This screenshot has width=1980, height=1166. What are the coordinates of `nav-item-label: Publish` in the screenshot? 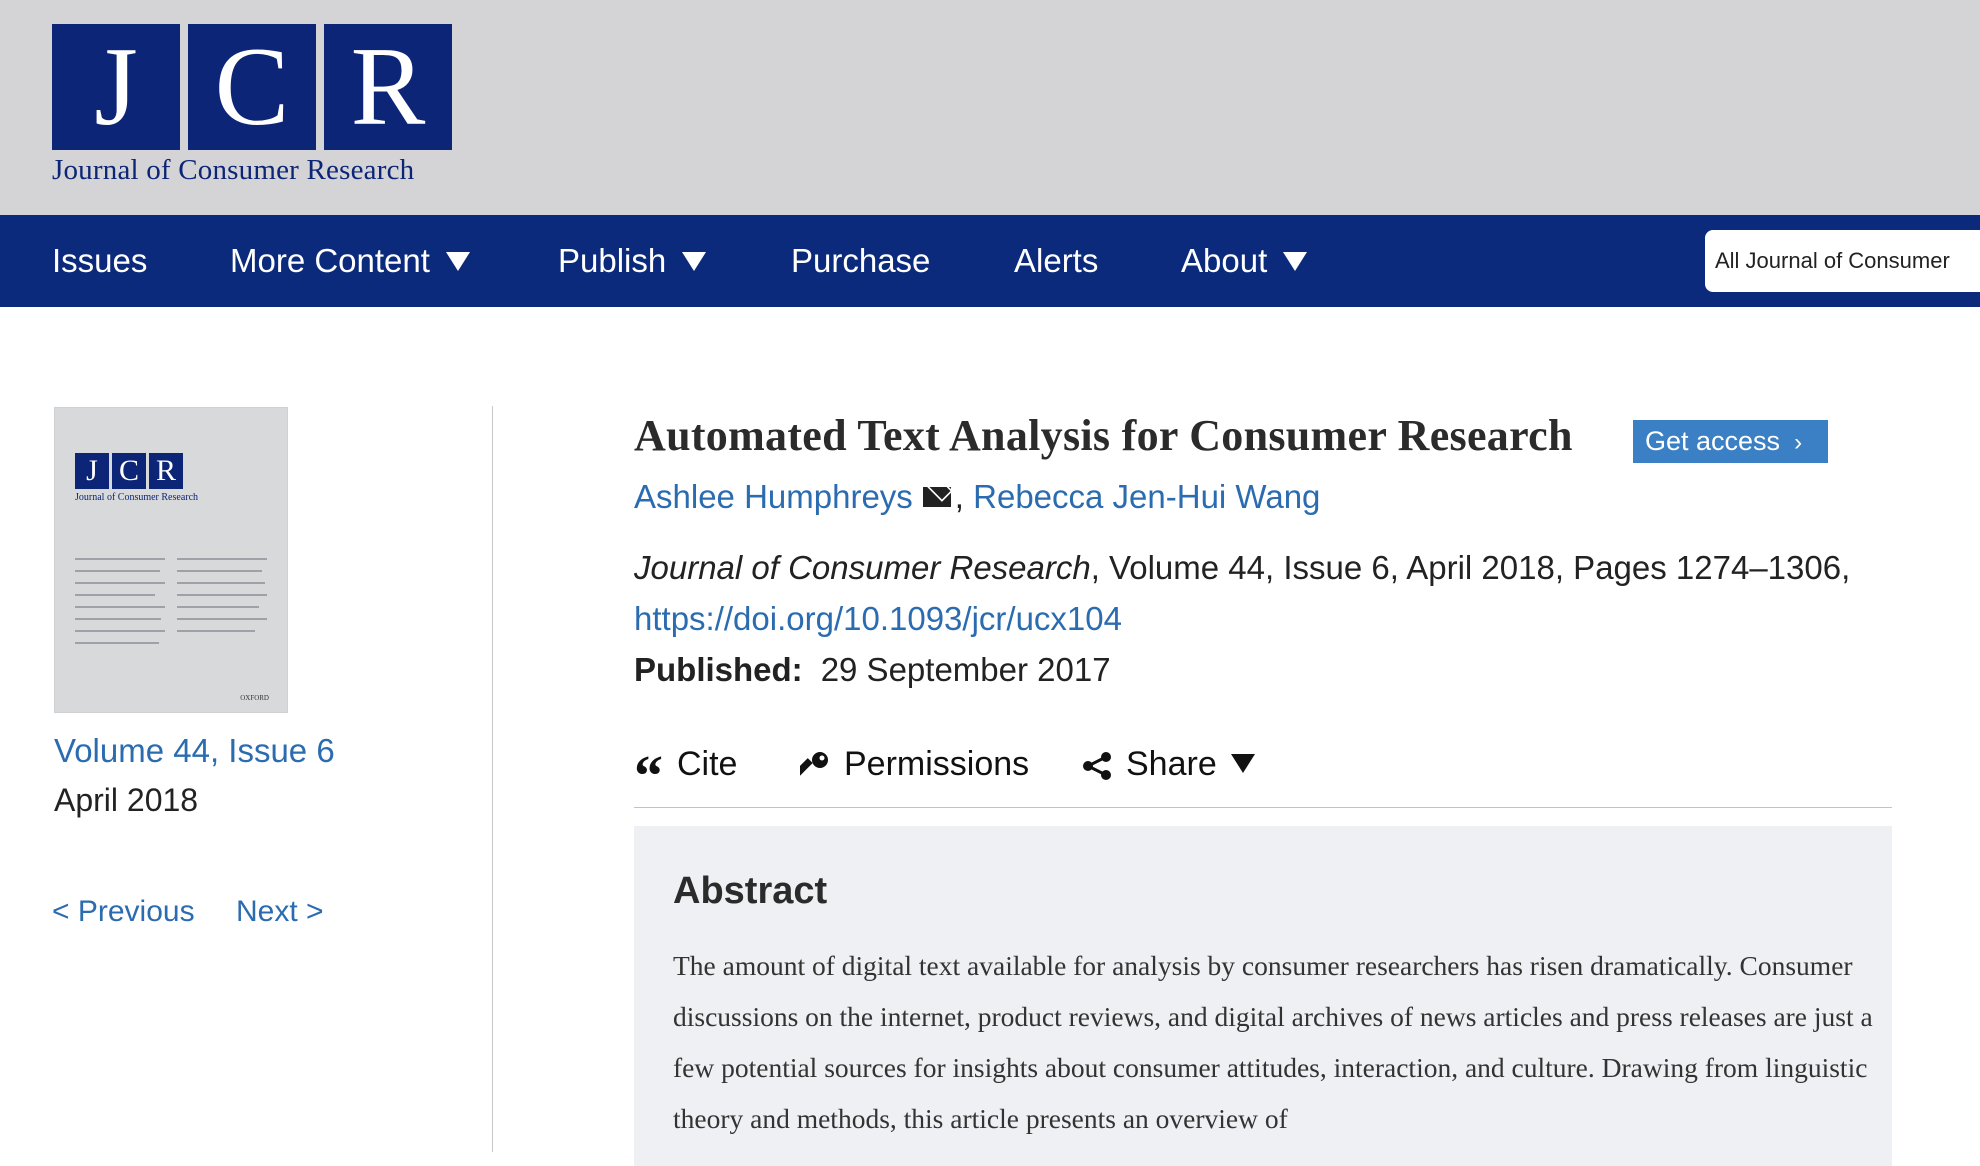 It's located at (612, 260).